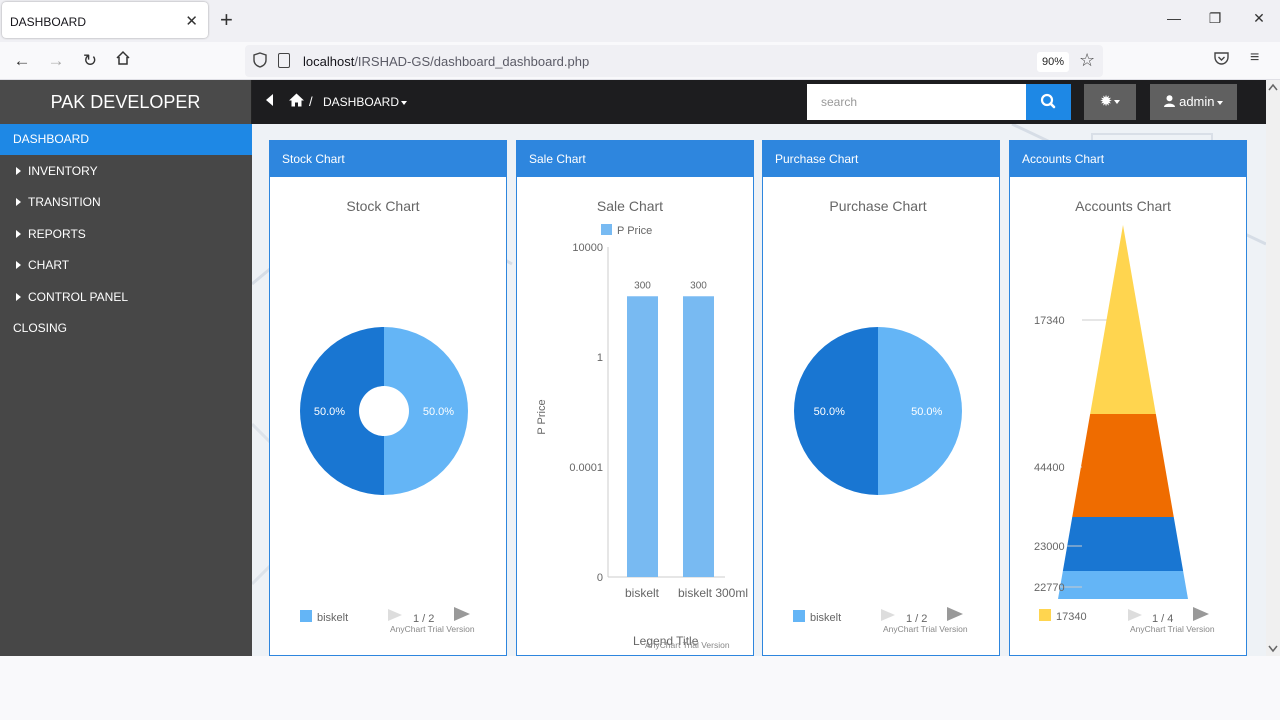  Describe the element at coordinates (1071, 617) in the screenshot. I see `legend-label: 17340` at that location.